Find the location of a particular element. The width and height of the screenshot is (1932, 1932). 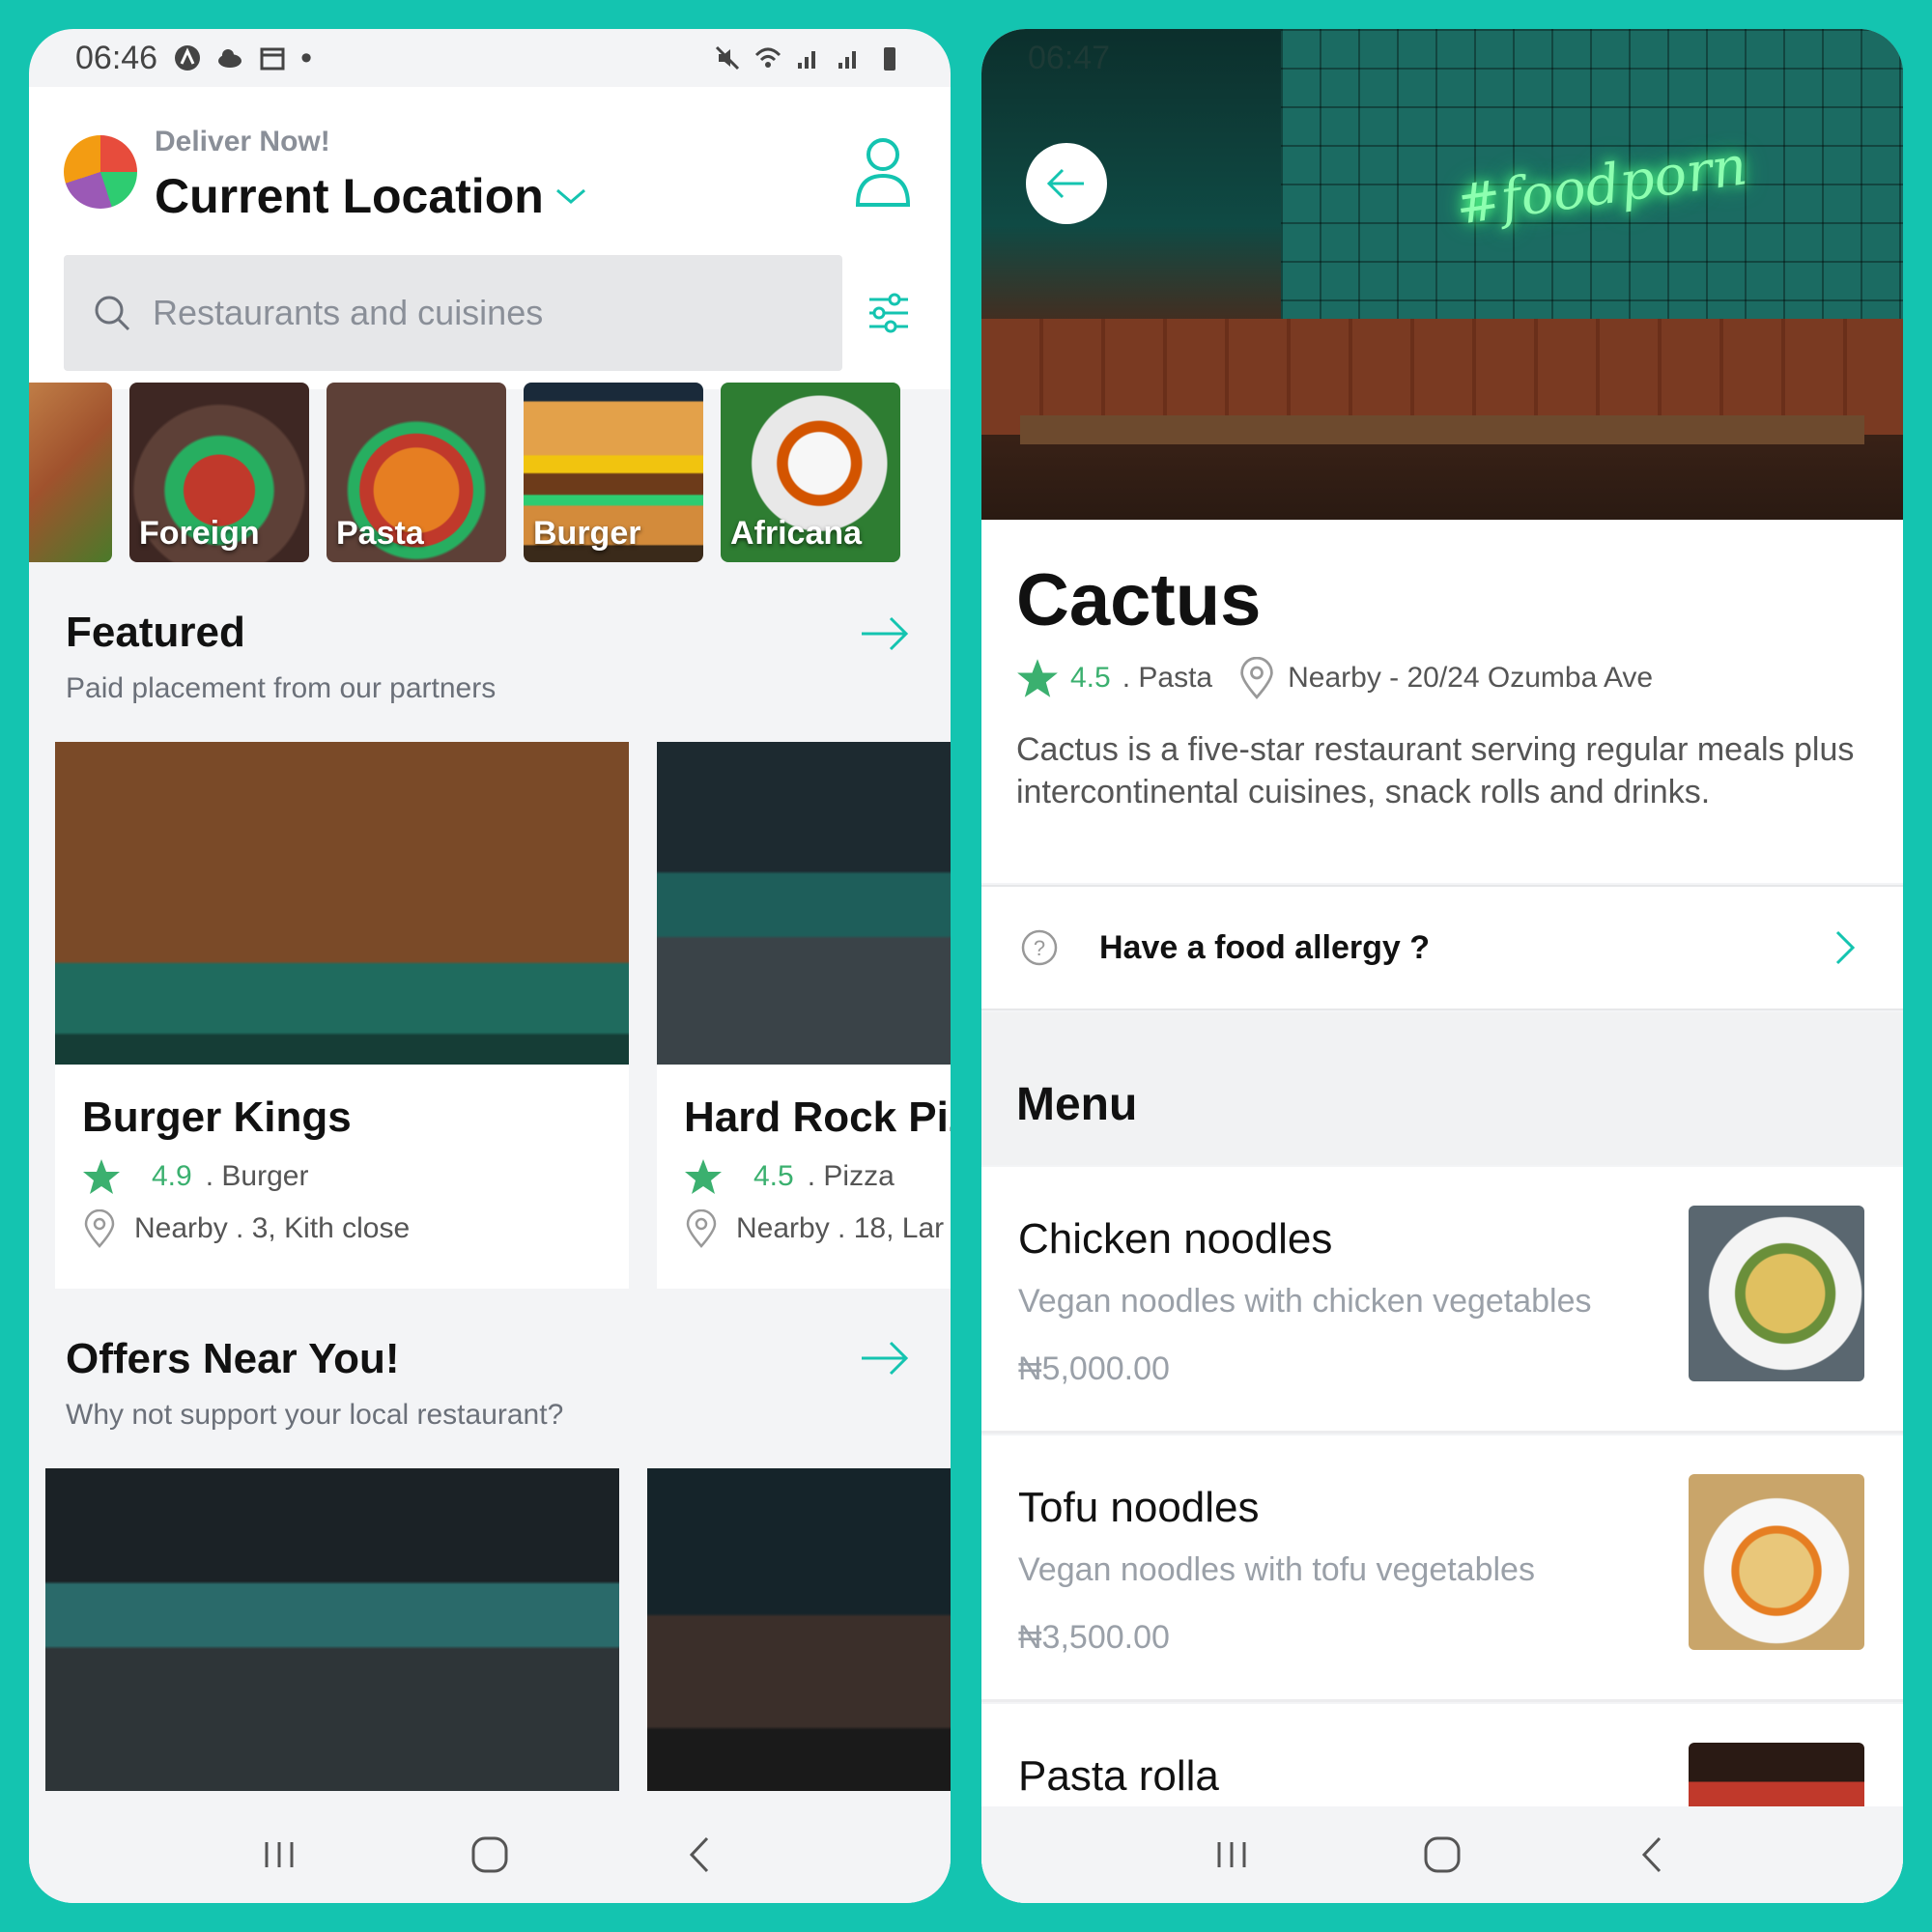

restaurant-title: Cactus is located at coordinates (1139, 600).